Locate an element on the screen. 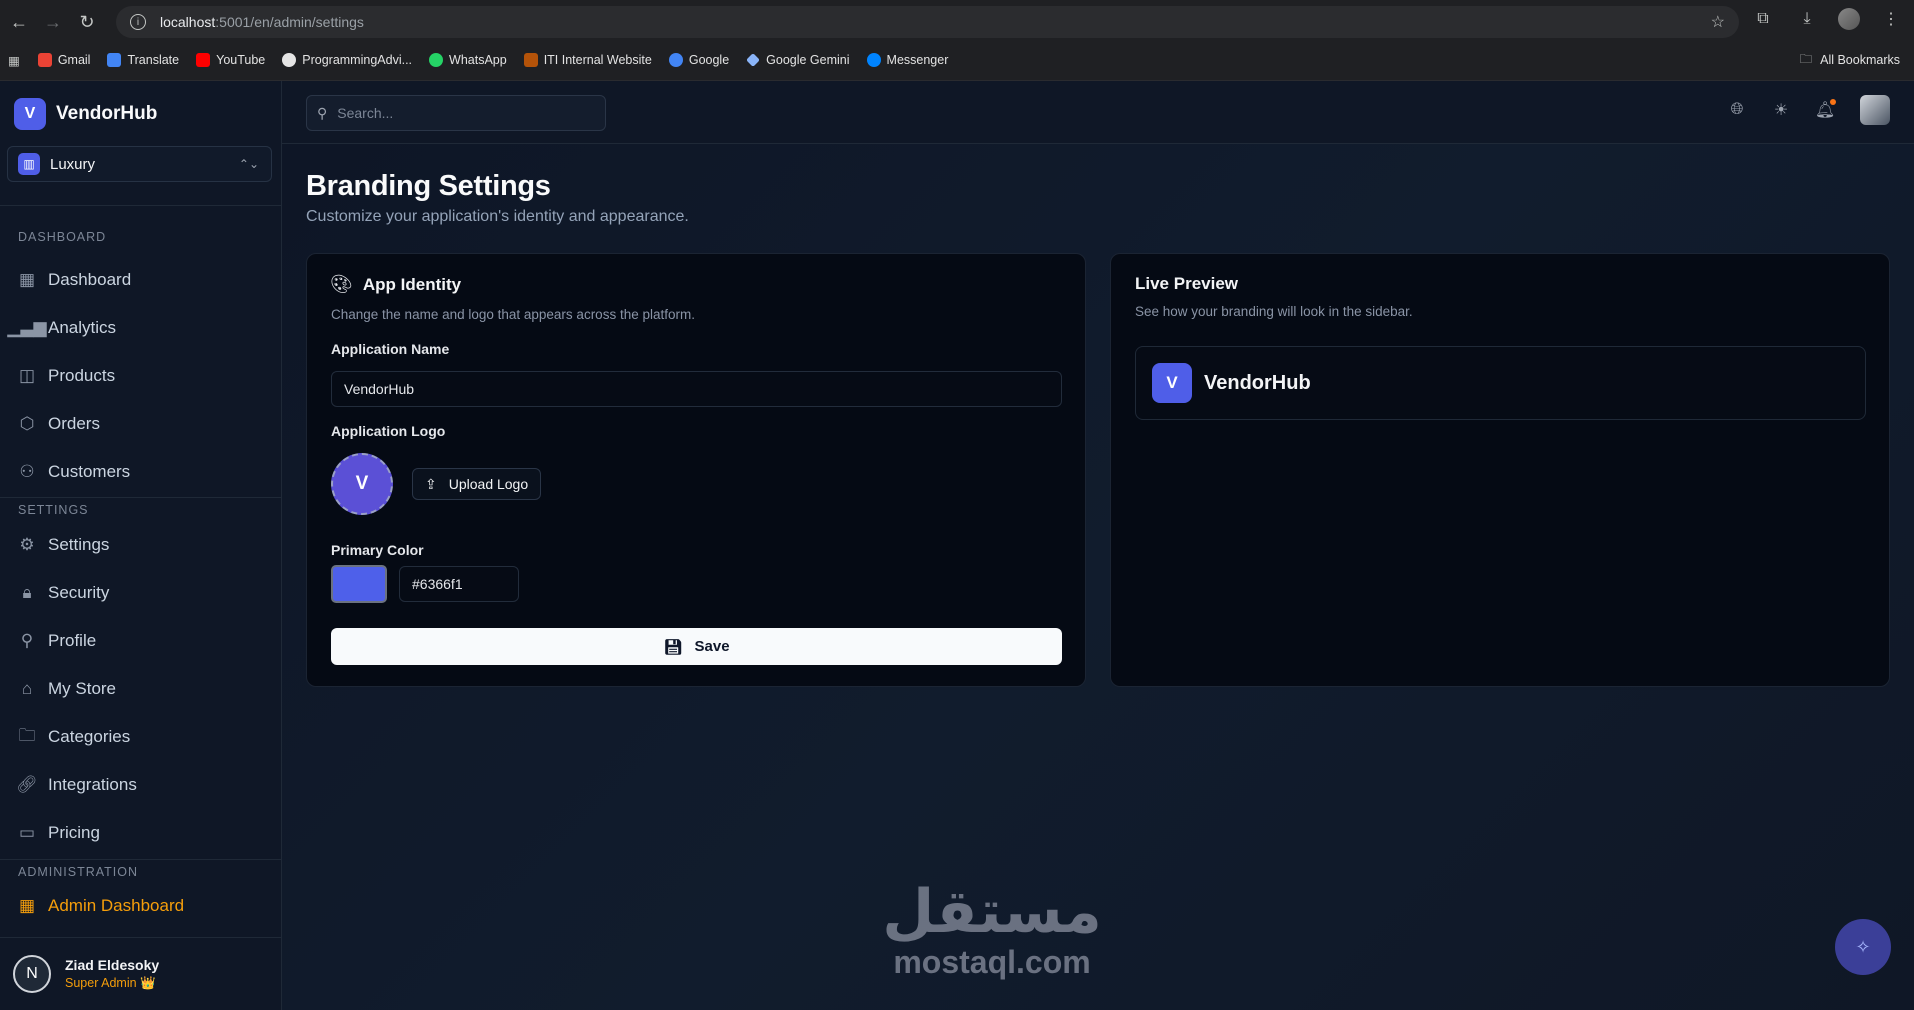 The width and height of the screenshot is (1914, 1010). section-label-administration: ADMINISTRATION is located at coordinates (78, 872).